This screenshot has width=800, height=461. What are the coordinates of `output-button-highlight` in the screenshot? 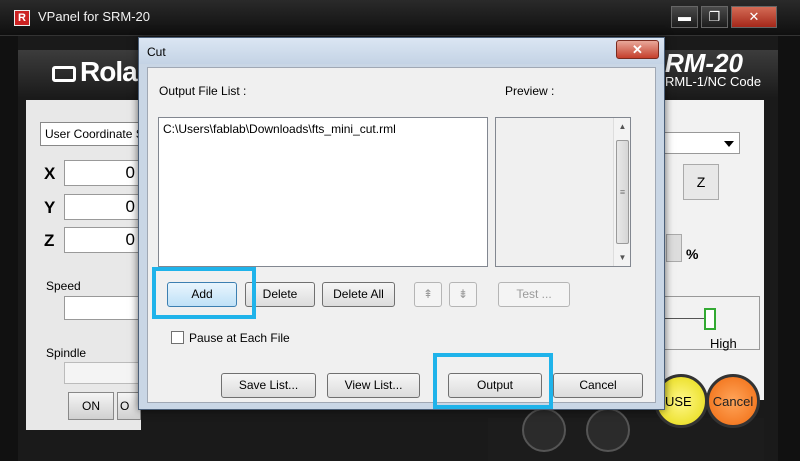 It's located at (493, 381).